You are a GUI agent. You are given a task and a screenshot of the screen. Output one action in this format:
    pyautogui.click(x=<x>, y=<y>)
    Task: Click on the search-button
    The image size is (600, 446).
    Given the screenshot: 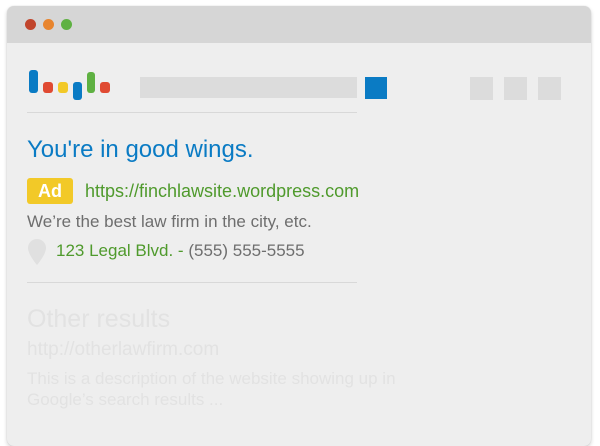 What is the action you would take?
    pyautogui.click(x=376, y=88)
    